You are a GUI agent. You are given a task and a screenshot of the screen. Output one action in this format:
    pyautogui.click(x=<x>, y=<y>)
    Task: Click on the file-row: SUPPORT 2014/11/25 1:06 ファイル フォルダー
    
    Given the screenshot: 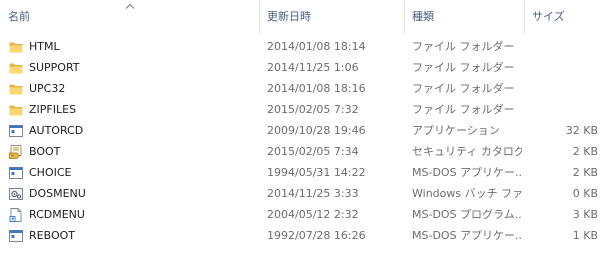 What is the action you would take?
    pyautogui.click(x=305, y=67)
    